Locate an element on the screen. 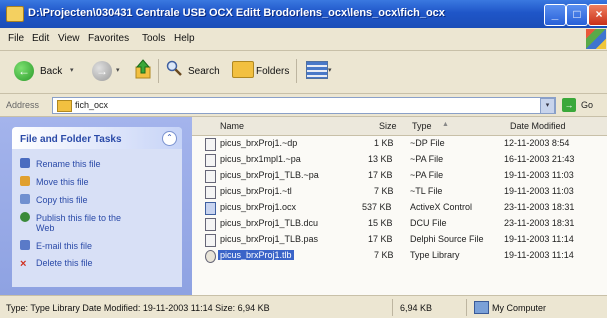 The image size is (607, 318). back-dropdown-icon: ▾ is located at coordinates (72, 70).